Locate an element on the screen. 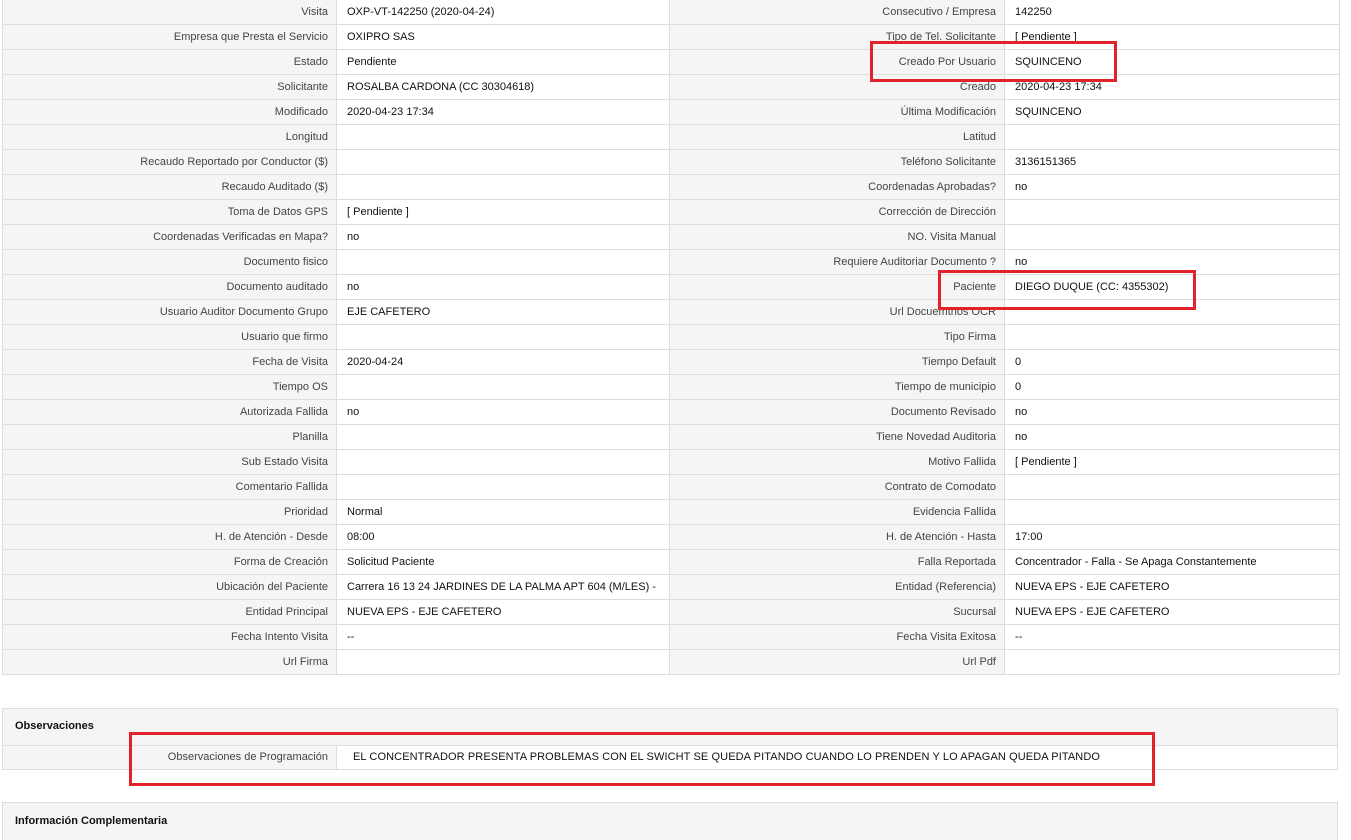 The width and height of the screenshot is (1351, 840). field-label: Contrato de Comodato is located at coordinates (837, 487).